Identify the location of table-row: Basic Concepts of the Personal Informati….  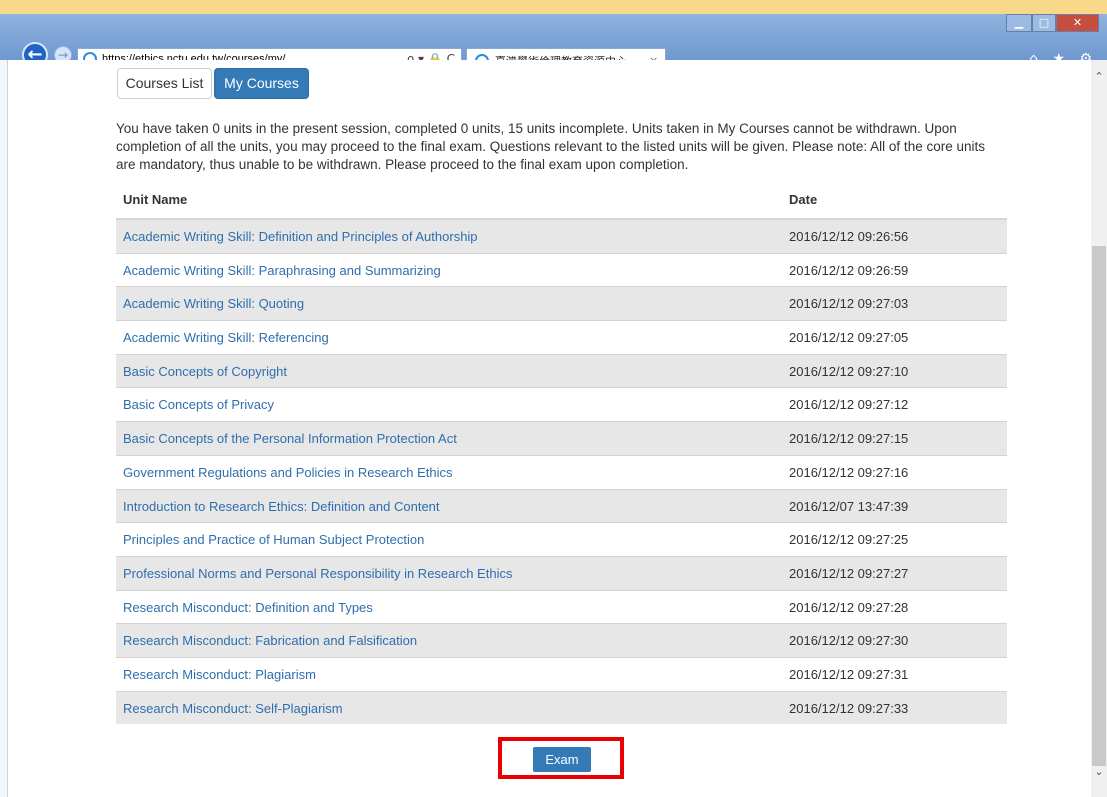
(561, 438).